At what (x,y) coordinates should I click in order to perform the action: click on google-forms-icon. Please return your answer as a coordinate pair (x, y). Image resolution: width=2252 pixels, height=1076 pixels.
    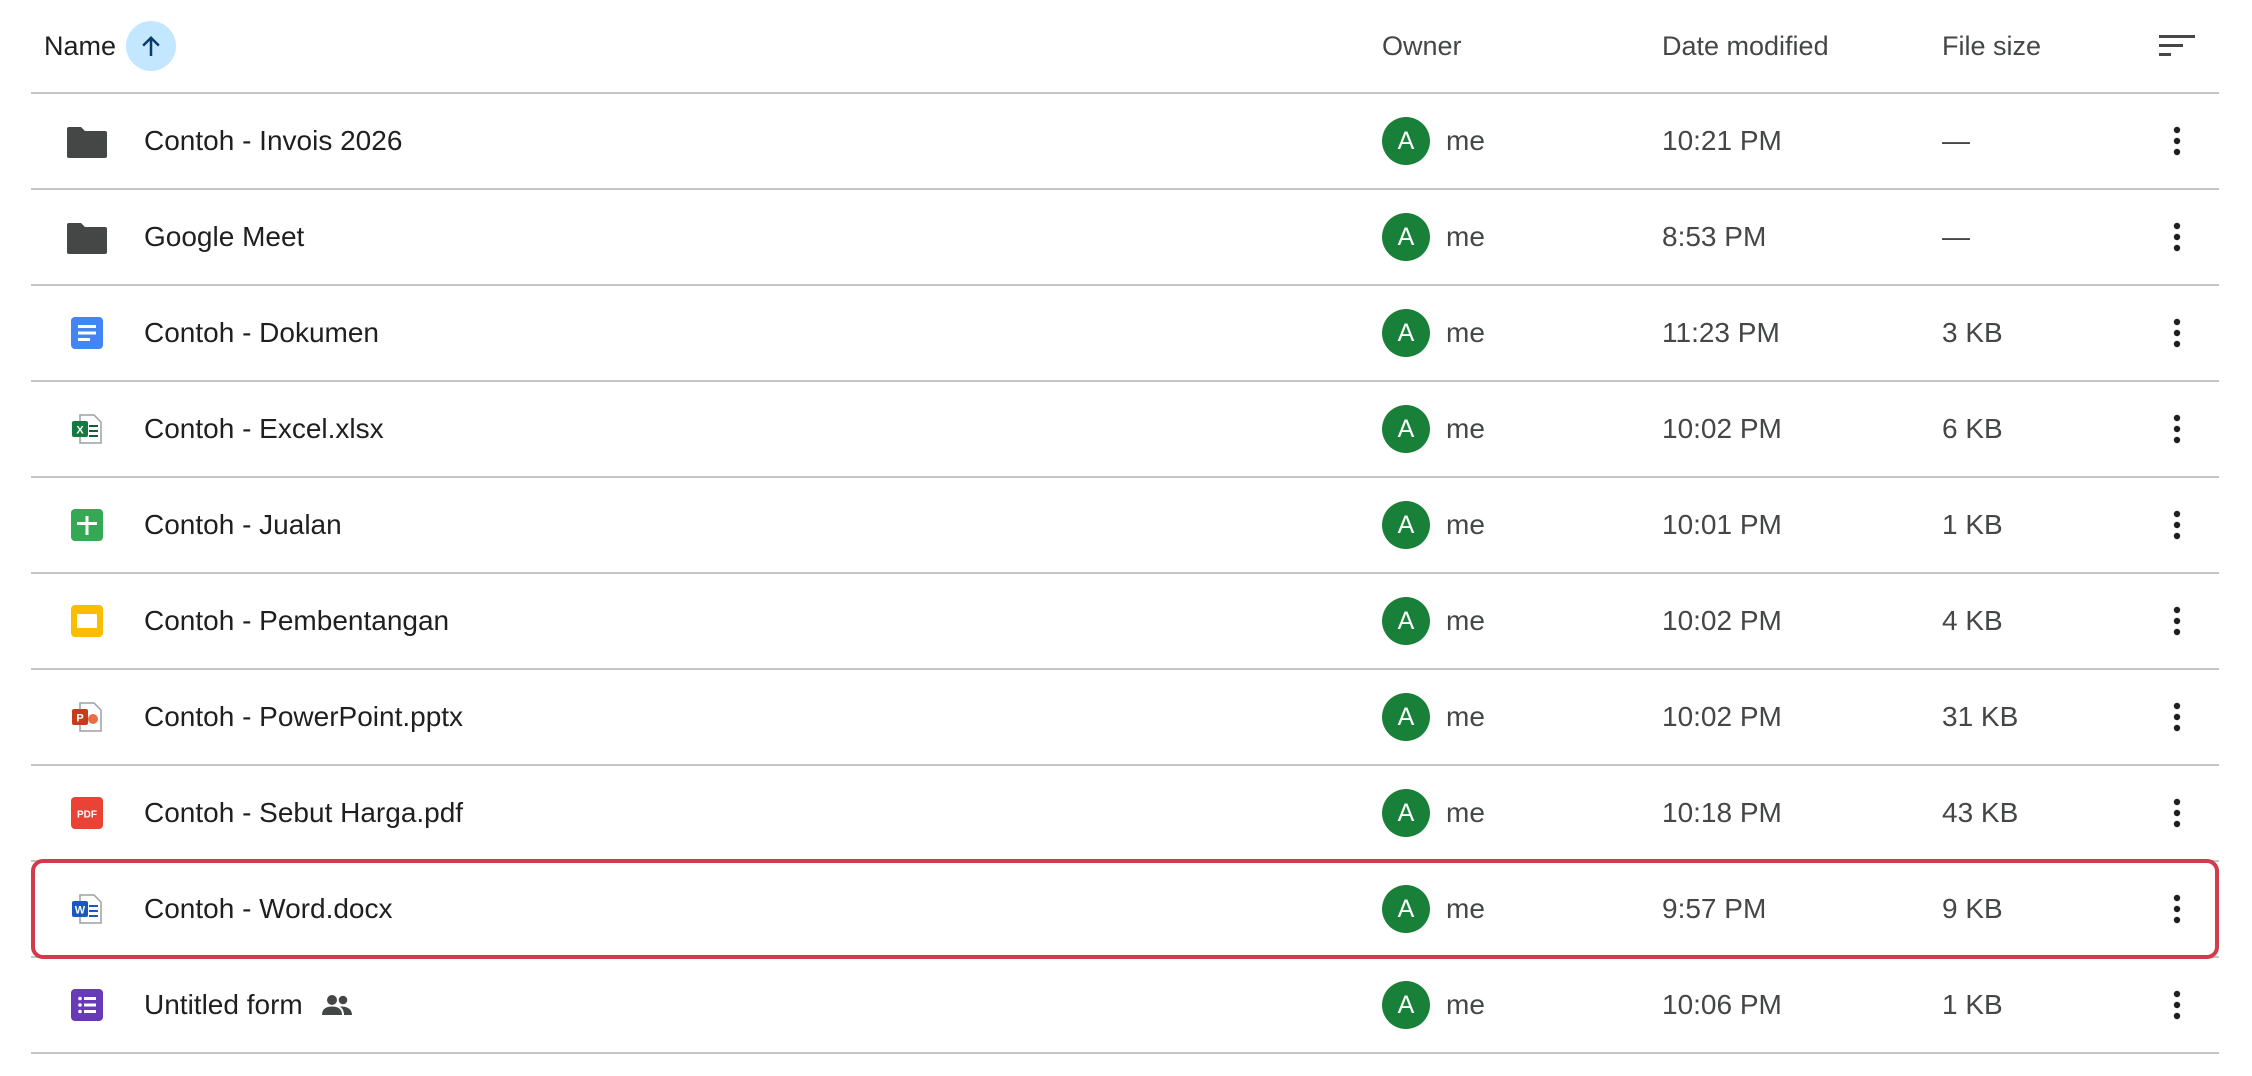
    Looking at the image, I should click on (87, 1005).